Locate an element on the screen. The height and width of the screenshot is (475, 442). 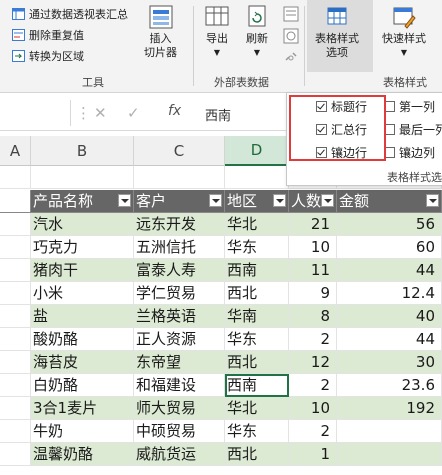
table-cell: 21 is located at coordinates (313, 224).